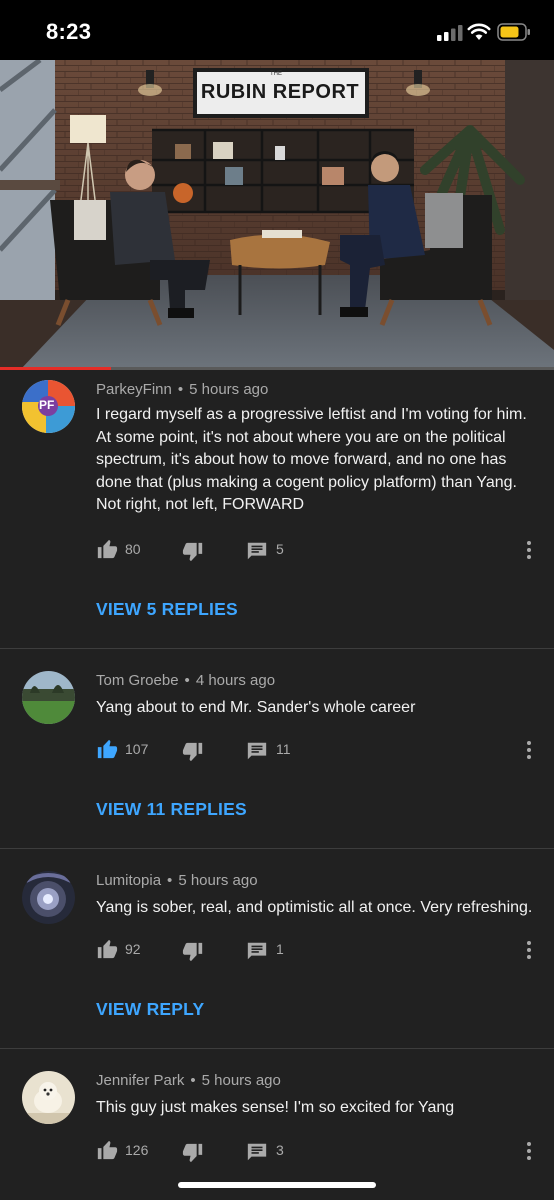 This screenshot has height=1200, width=554. What do you see at coordinates (171, 809) in the screenshot?
I see `view-replies-link: VIEW 11 REPLIES` at bounding box center [171, 809].